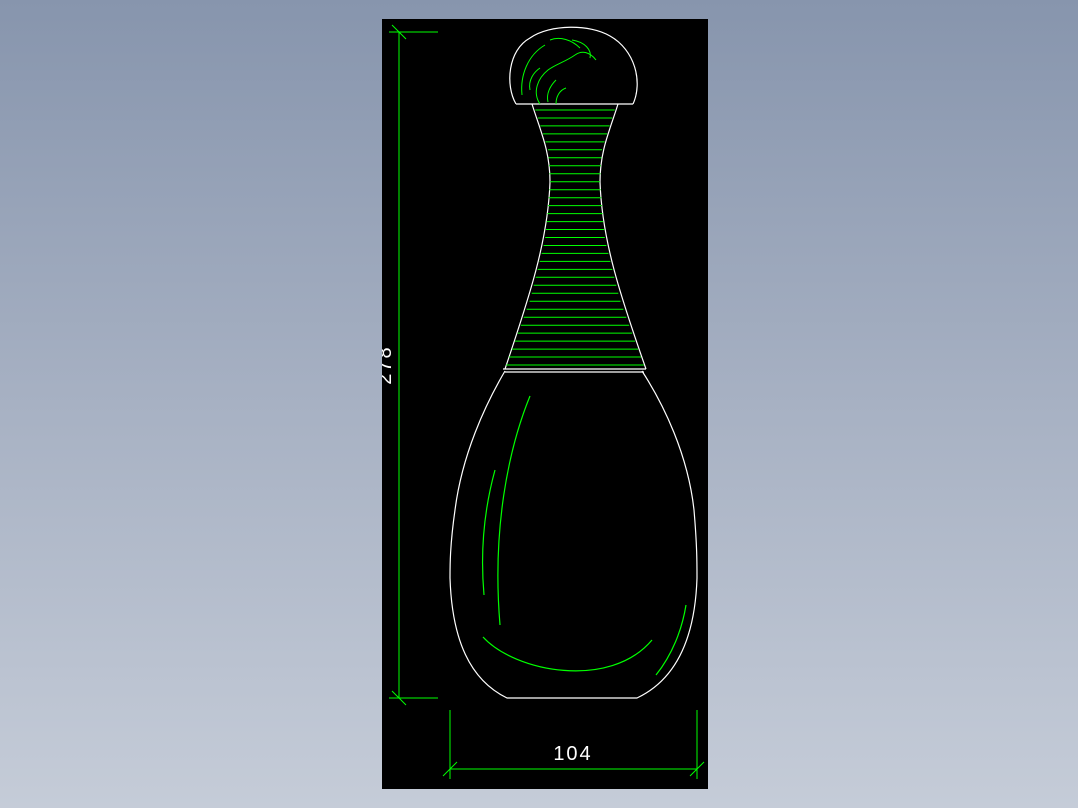  What do you see at coordinates (572, 754) in the screenshot?
I see `width-dimension-text: 104` at bounding box center [572, 754].